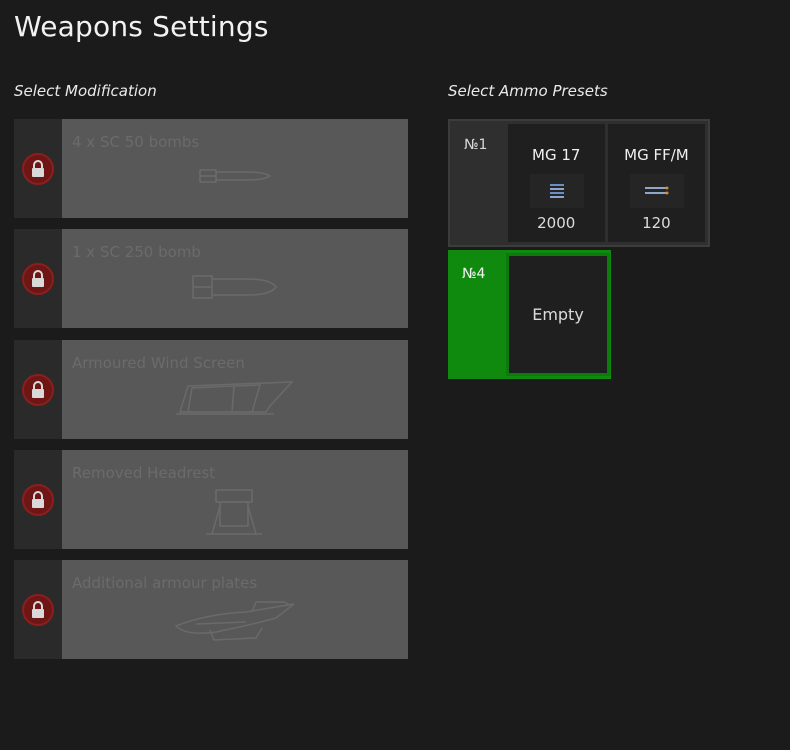  What do you see at coordinates (144, 473) in the screenshot?
I see `modification-name: Removed Headrest` at bounding box center [144, 473].